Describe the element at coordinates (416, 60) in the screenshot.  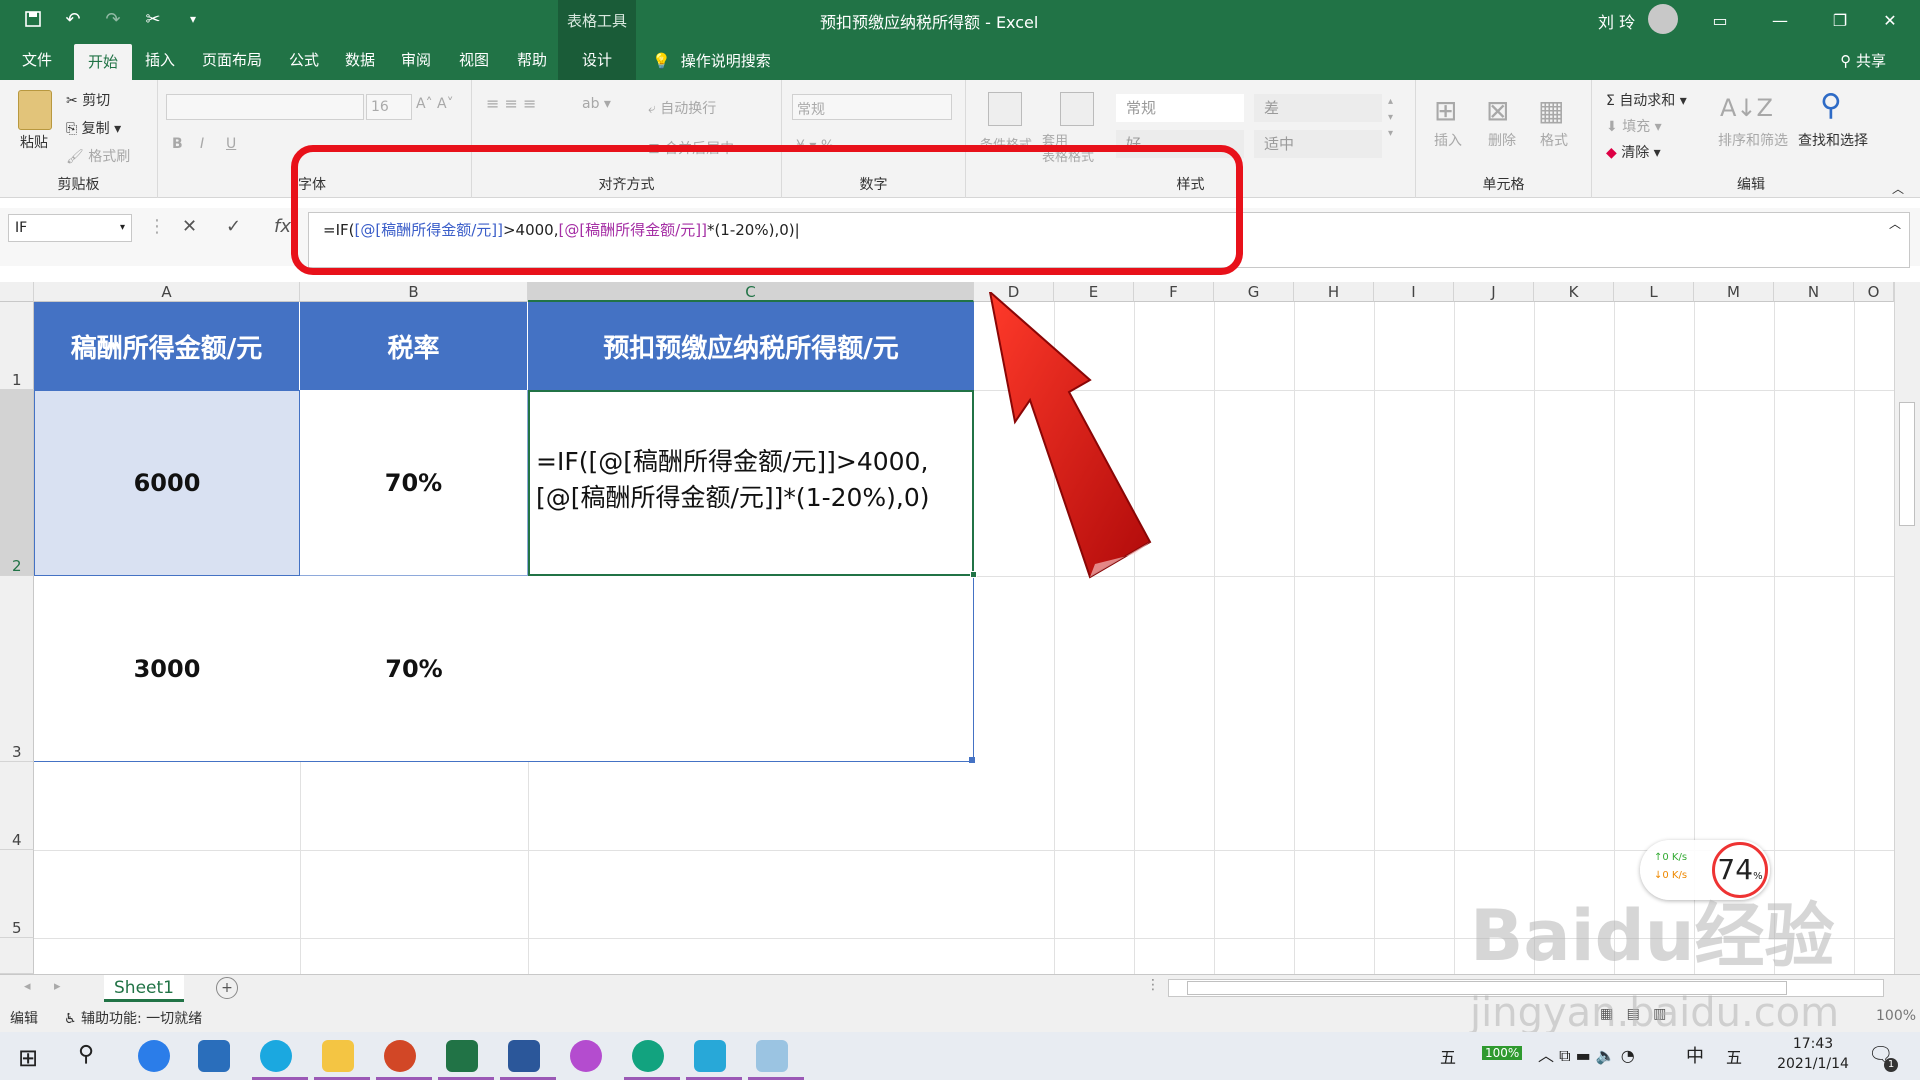
I see `tab-review: 审阅` at that location.